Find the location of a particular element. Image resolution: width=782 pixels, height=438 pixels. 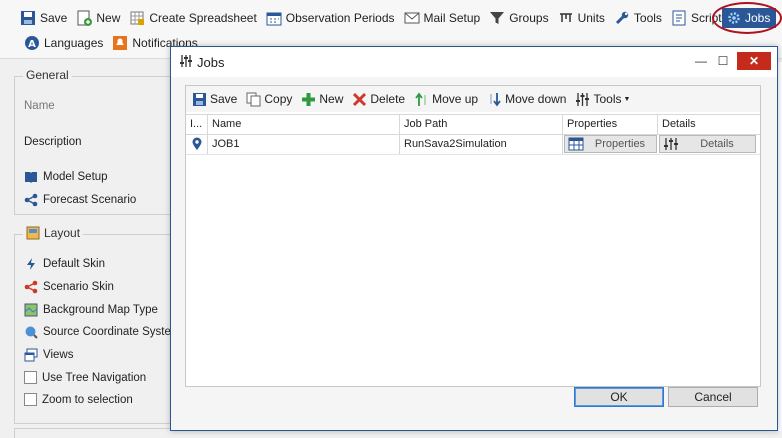

row-properties-button: Properties is located at coordinates (610, 144).